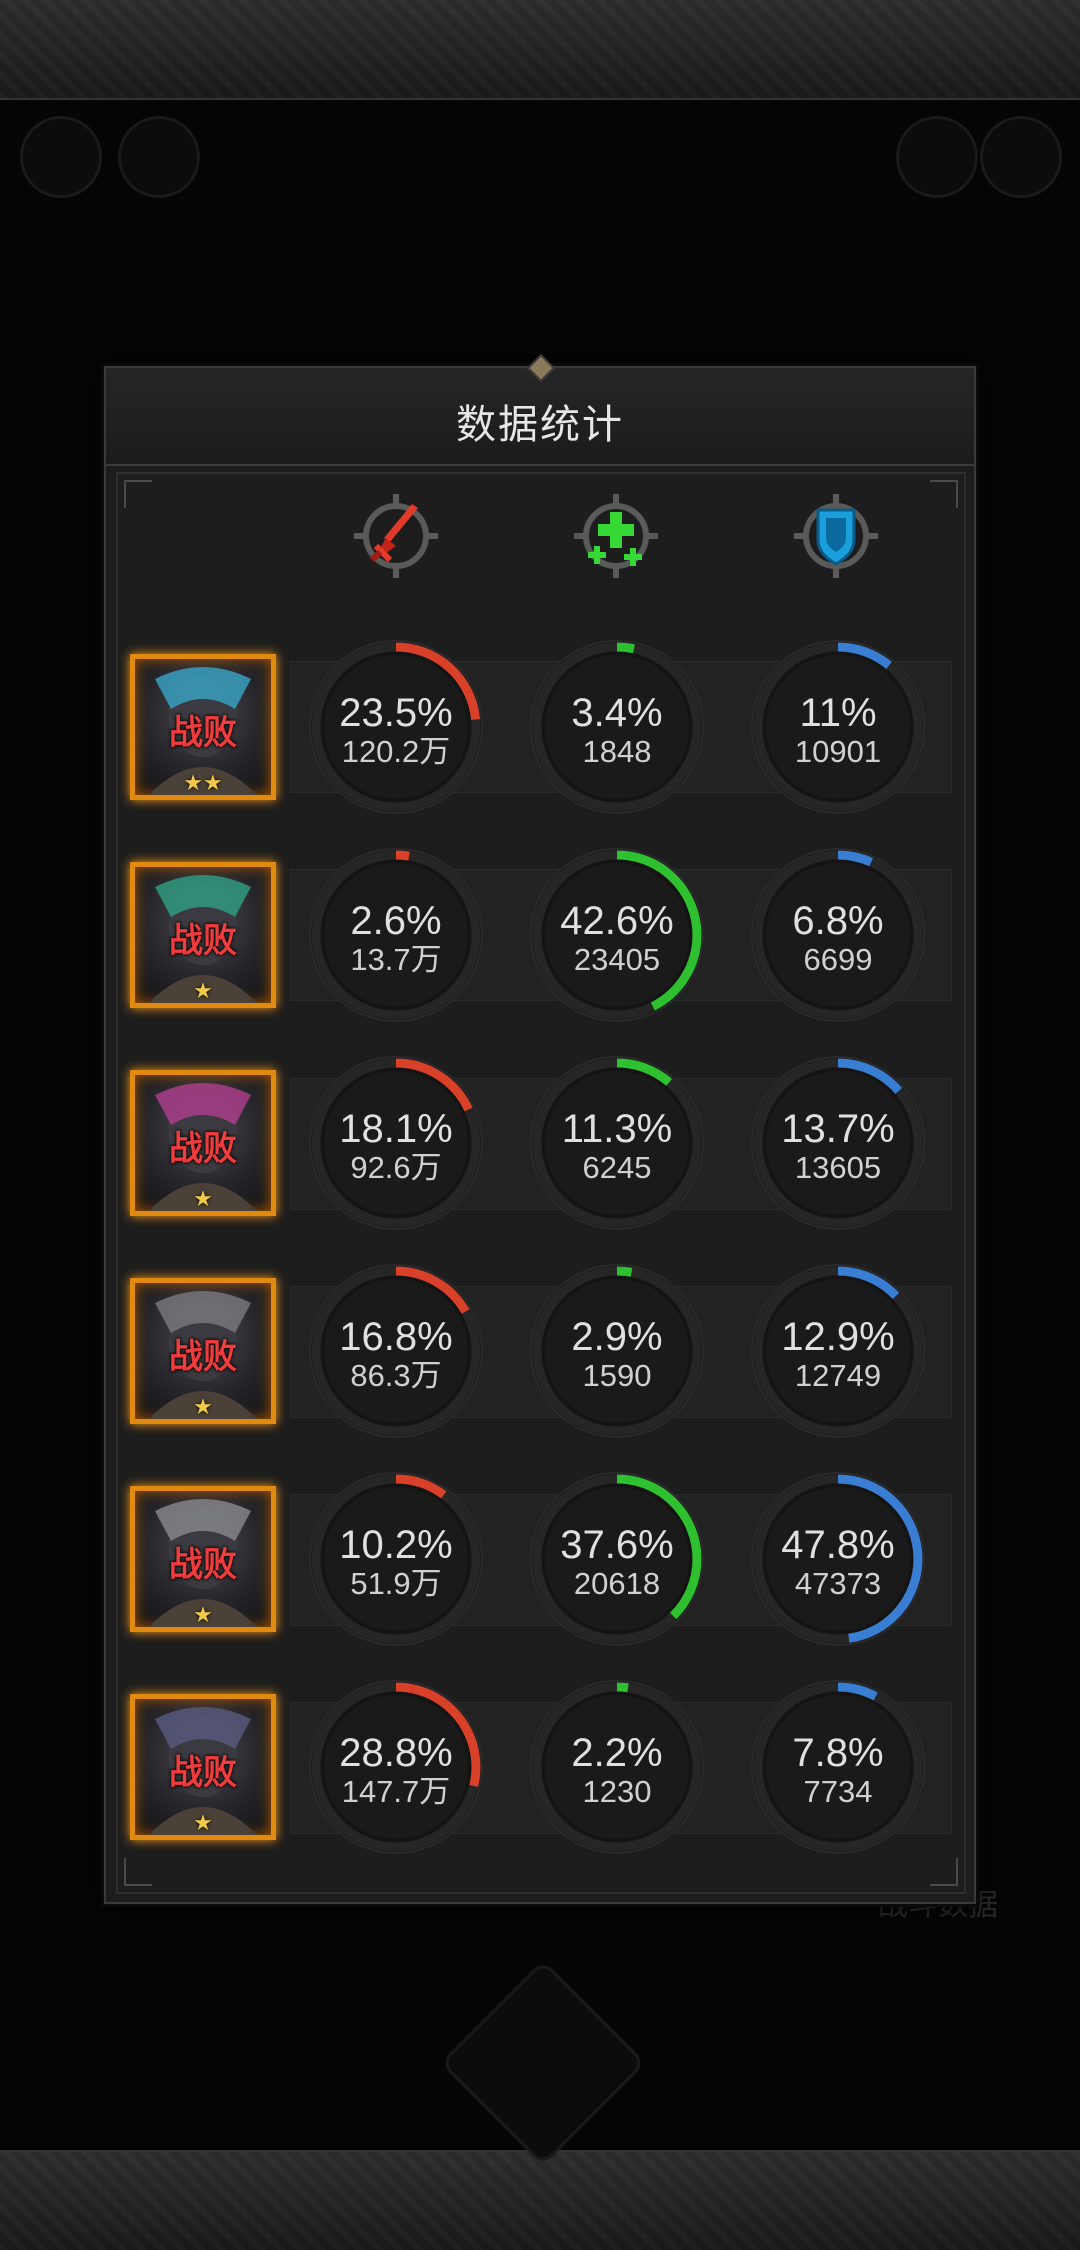  I want to click on top-frame, so click(540, 50).